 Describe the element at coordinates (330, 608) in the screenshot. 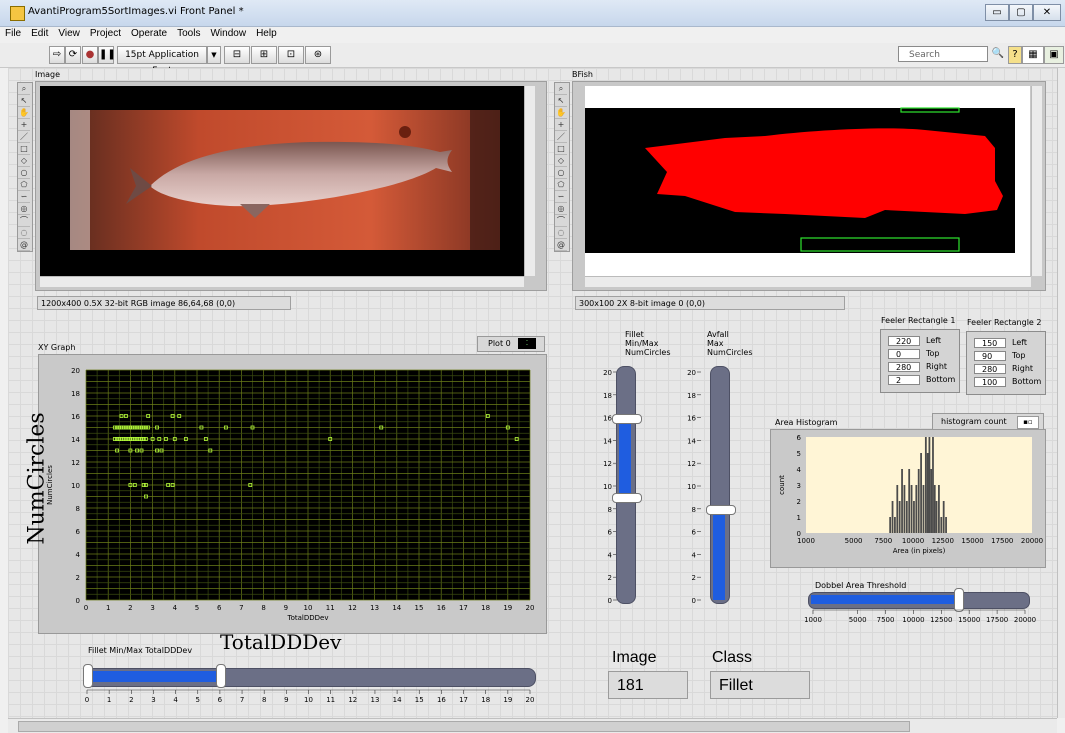

I see `x-tick-label: 11` at that location.